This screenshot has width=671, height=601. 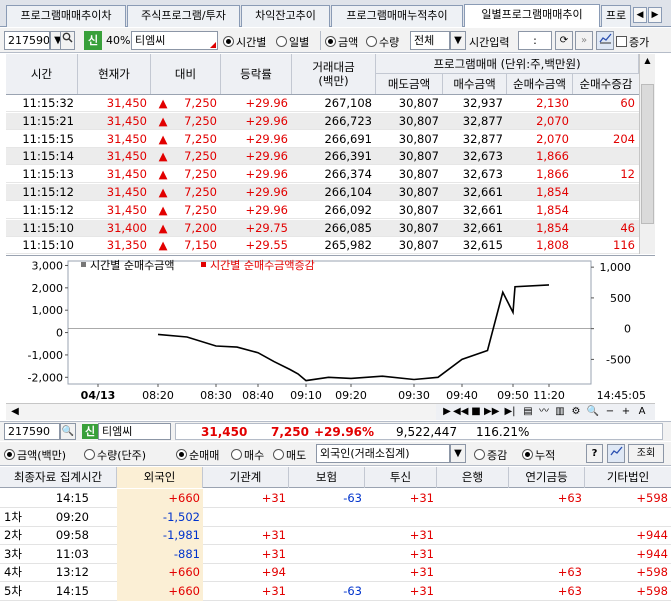 What do you see at coordinates (430, 40) in the screenshot?
I see `market-select: 전체` at bounding box center [430, 40].